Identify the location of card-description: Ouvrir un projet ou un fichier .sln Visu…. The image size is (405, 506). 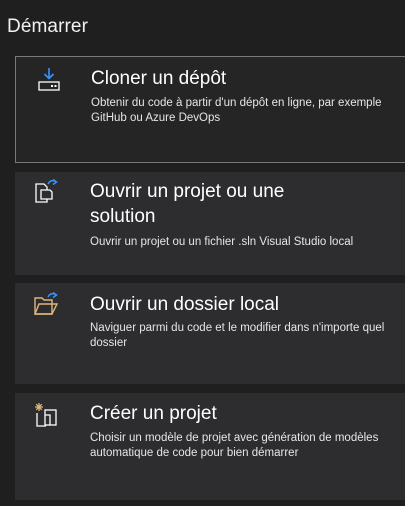
(222, 242).